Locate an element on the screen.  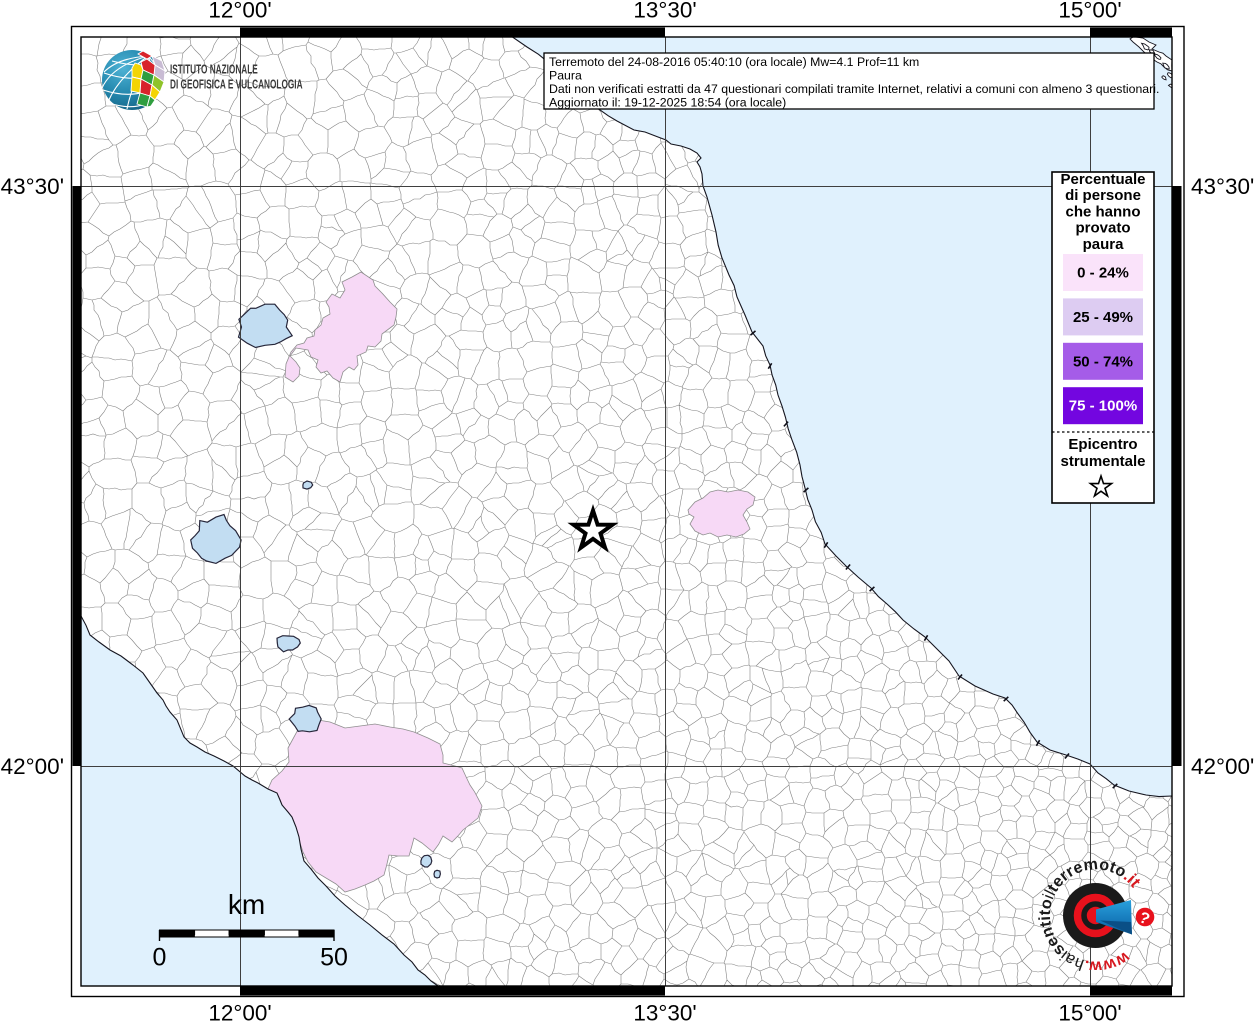
svg-text: 25 - 49% is located at coordinates (1103, 317).